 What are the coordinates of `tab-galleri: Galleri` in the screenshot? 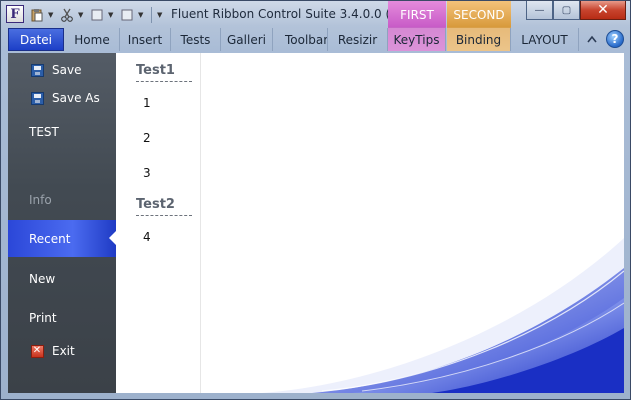 It's located at (247, 39).